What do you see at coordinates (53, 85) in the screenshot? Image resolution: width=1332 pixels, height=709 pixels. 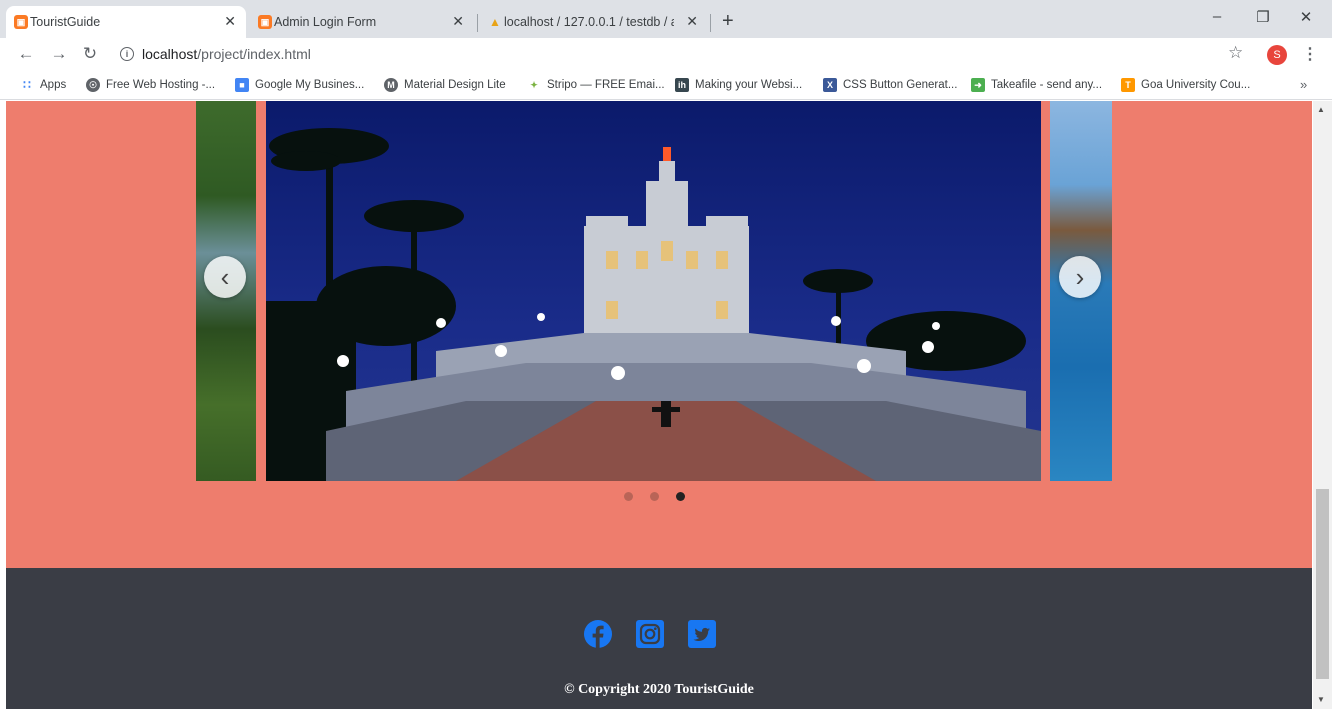 I see `bookmark-label: Apps` at bounding box center [53, 85].